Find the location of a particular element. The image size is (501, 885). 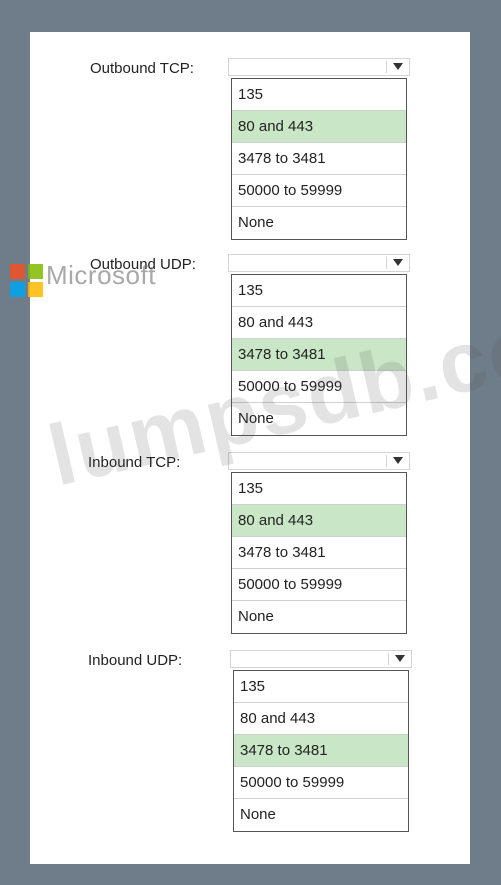

inbound-udp-dropdown is located at coordinates (321, 659).